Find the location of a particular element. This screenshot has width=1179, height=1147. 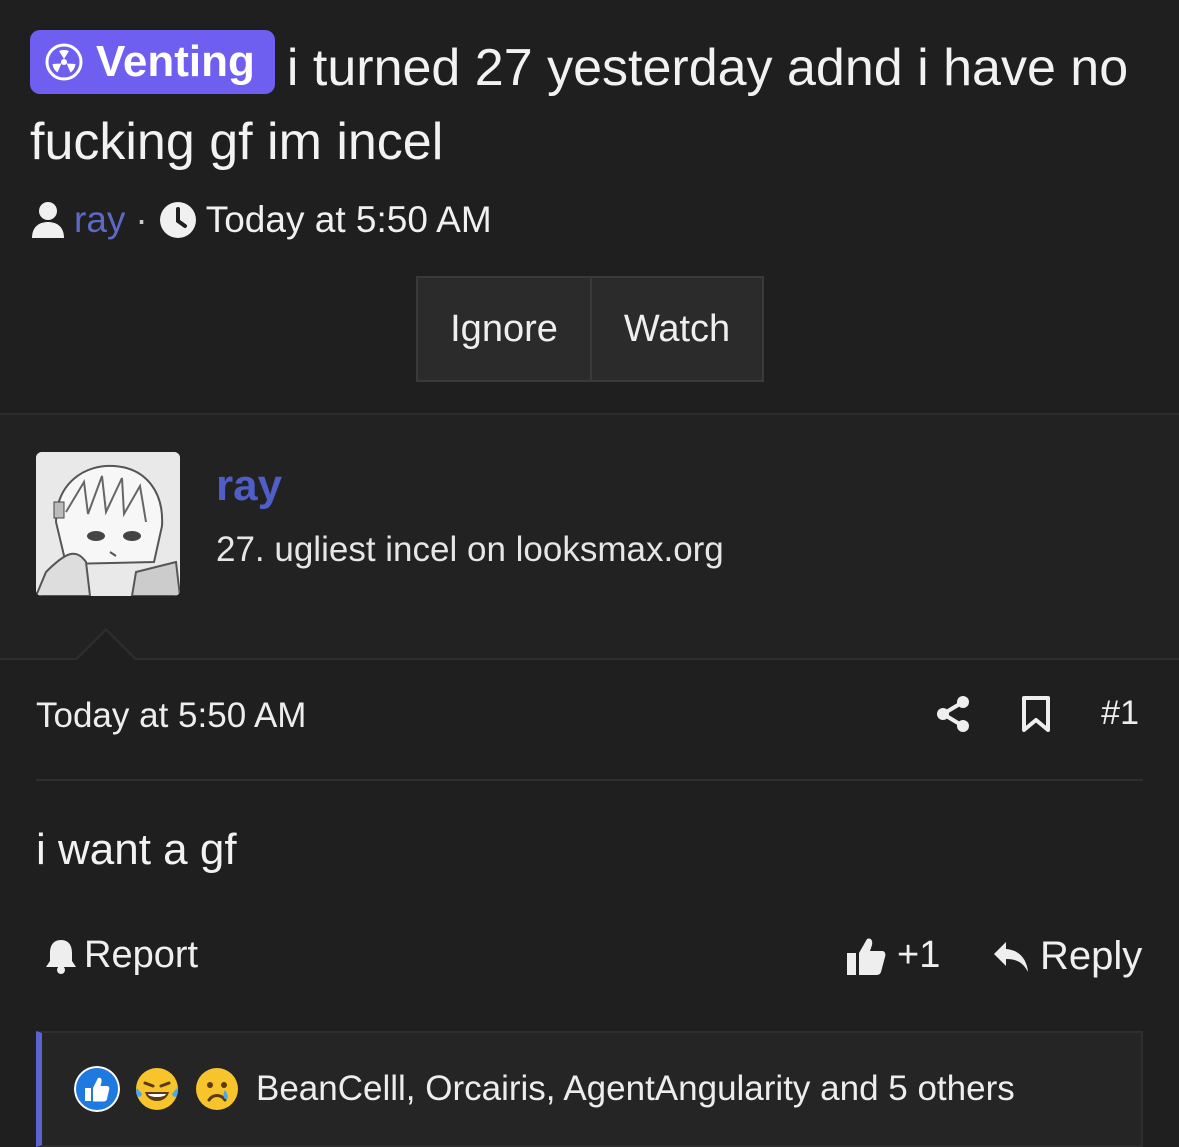

watch-button: Watch is located at coordinates (676, 329).